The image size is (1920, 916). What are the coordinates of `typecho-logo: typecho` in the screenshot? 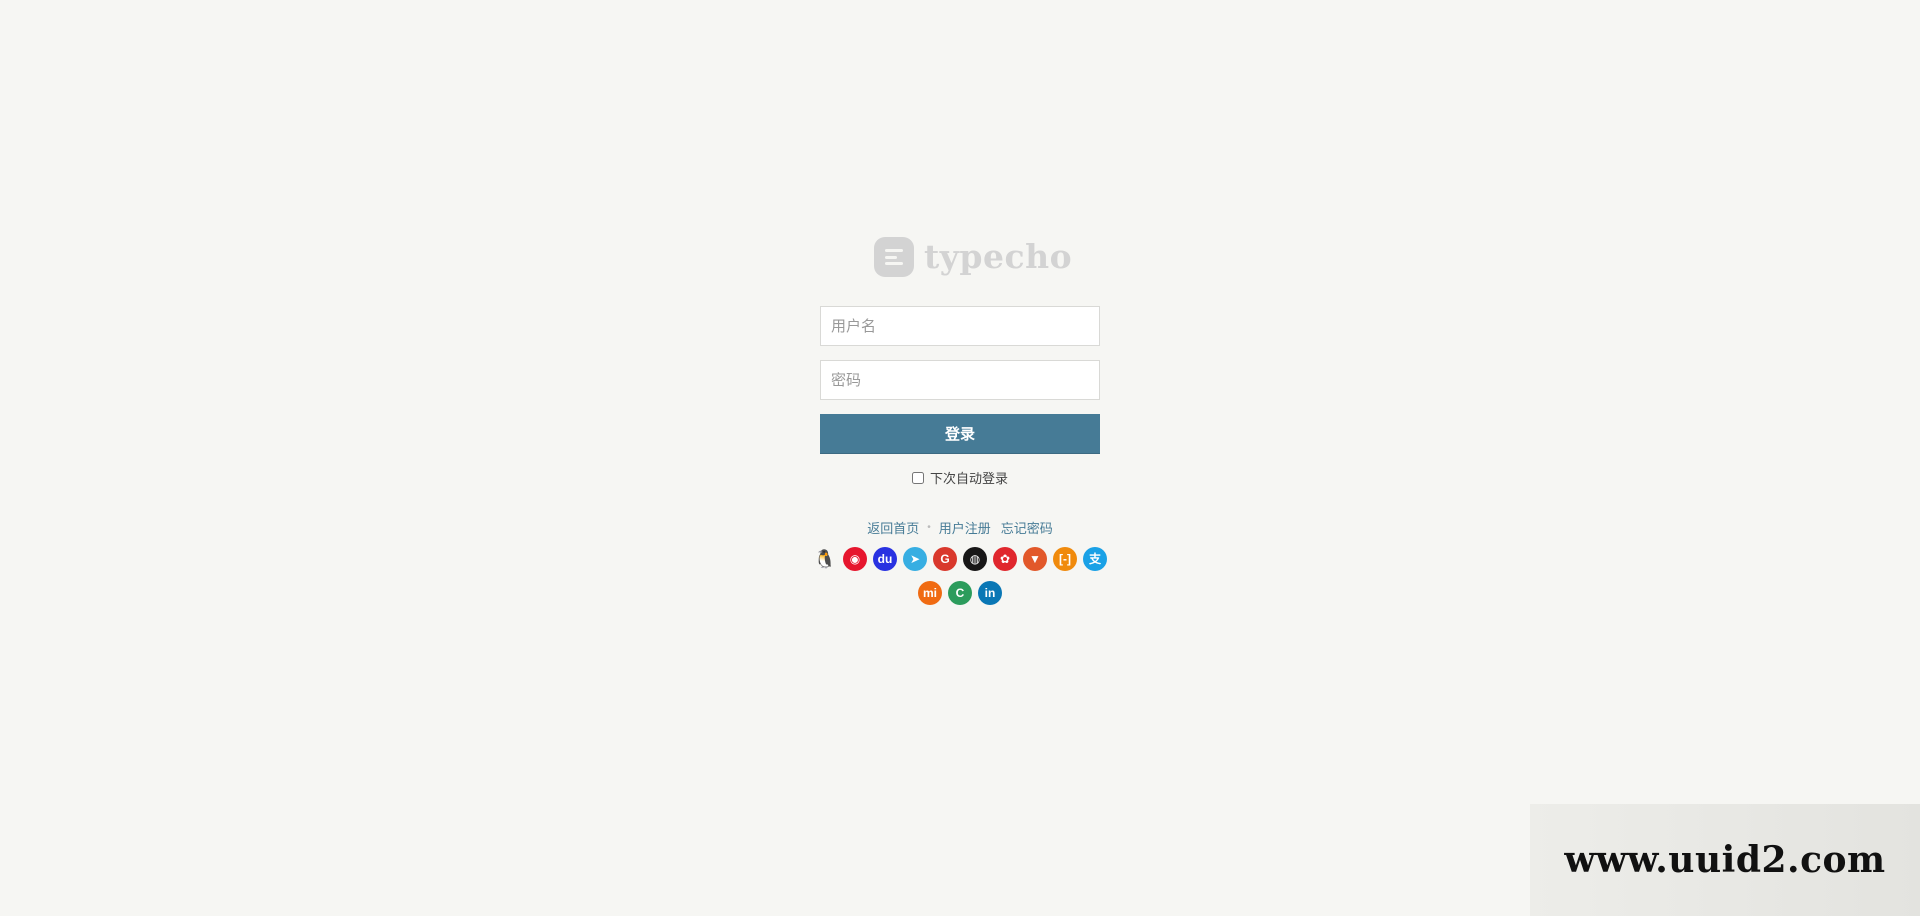 It's located at (973, 257).